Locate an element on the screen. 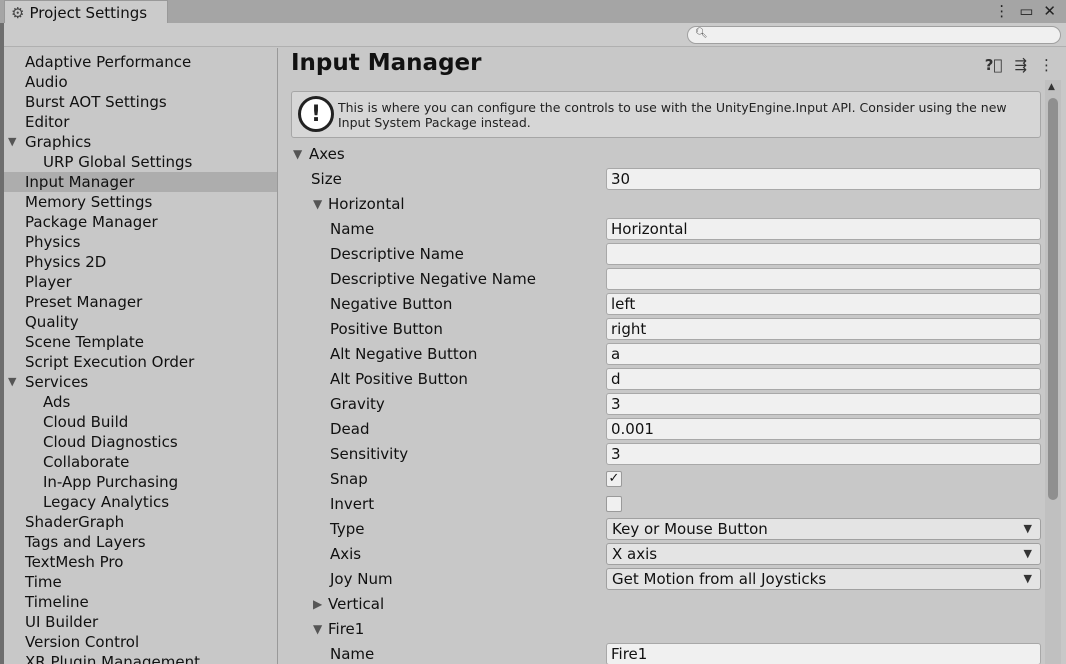 The image size is (1066, 664). sidebar-item-xr-plugin-management: XR Plugin Management is located at coordinates (140, 658).